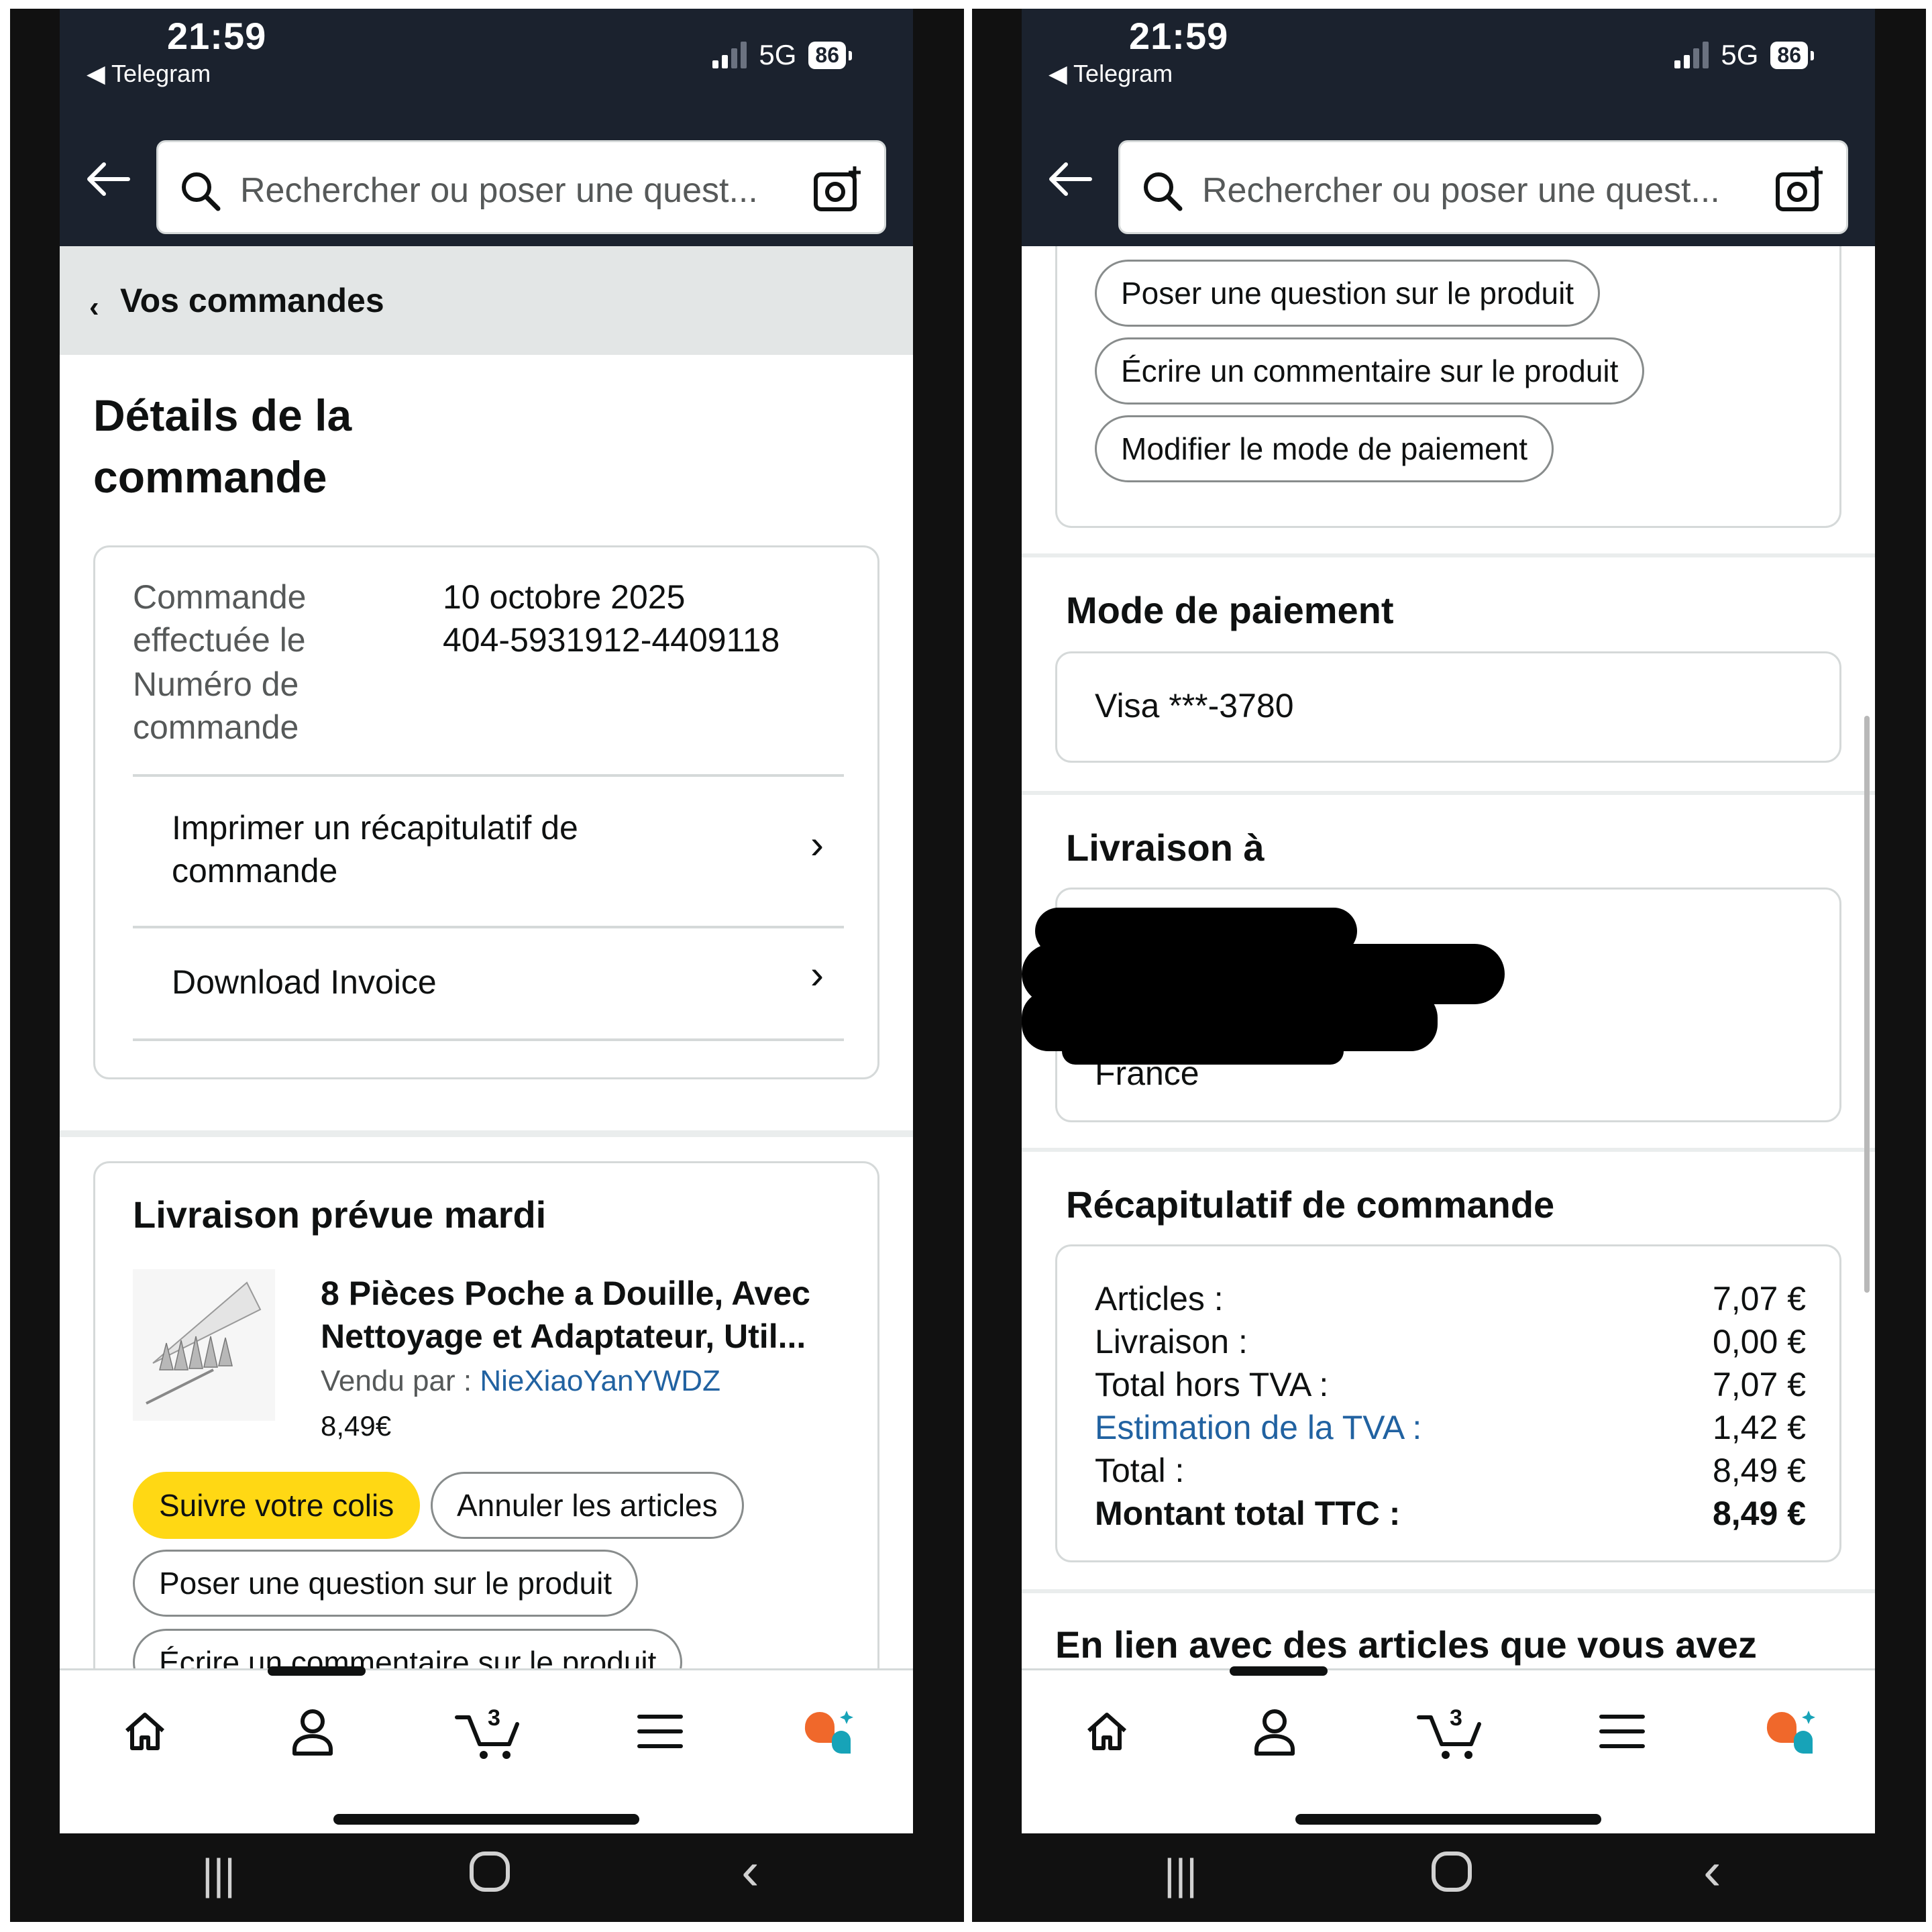  Describe the element at coordinates (1450, 1298) in the screenshot. I see `summary-row: Articles : 7,07 €` at that location.